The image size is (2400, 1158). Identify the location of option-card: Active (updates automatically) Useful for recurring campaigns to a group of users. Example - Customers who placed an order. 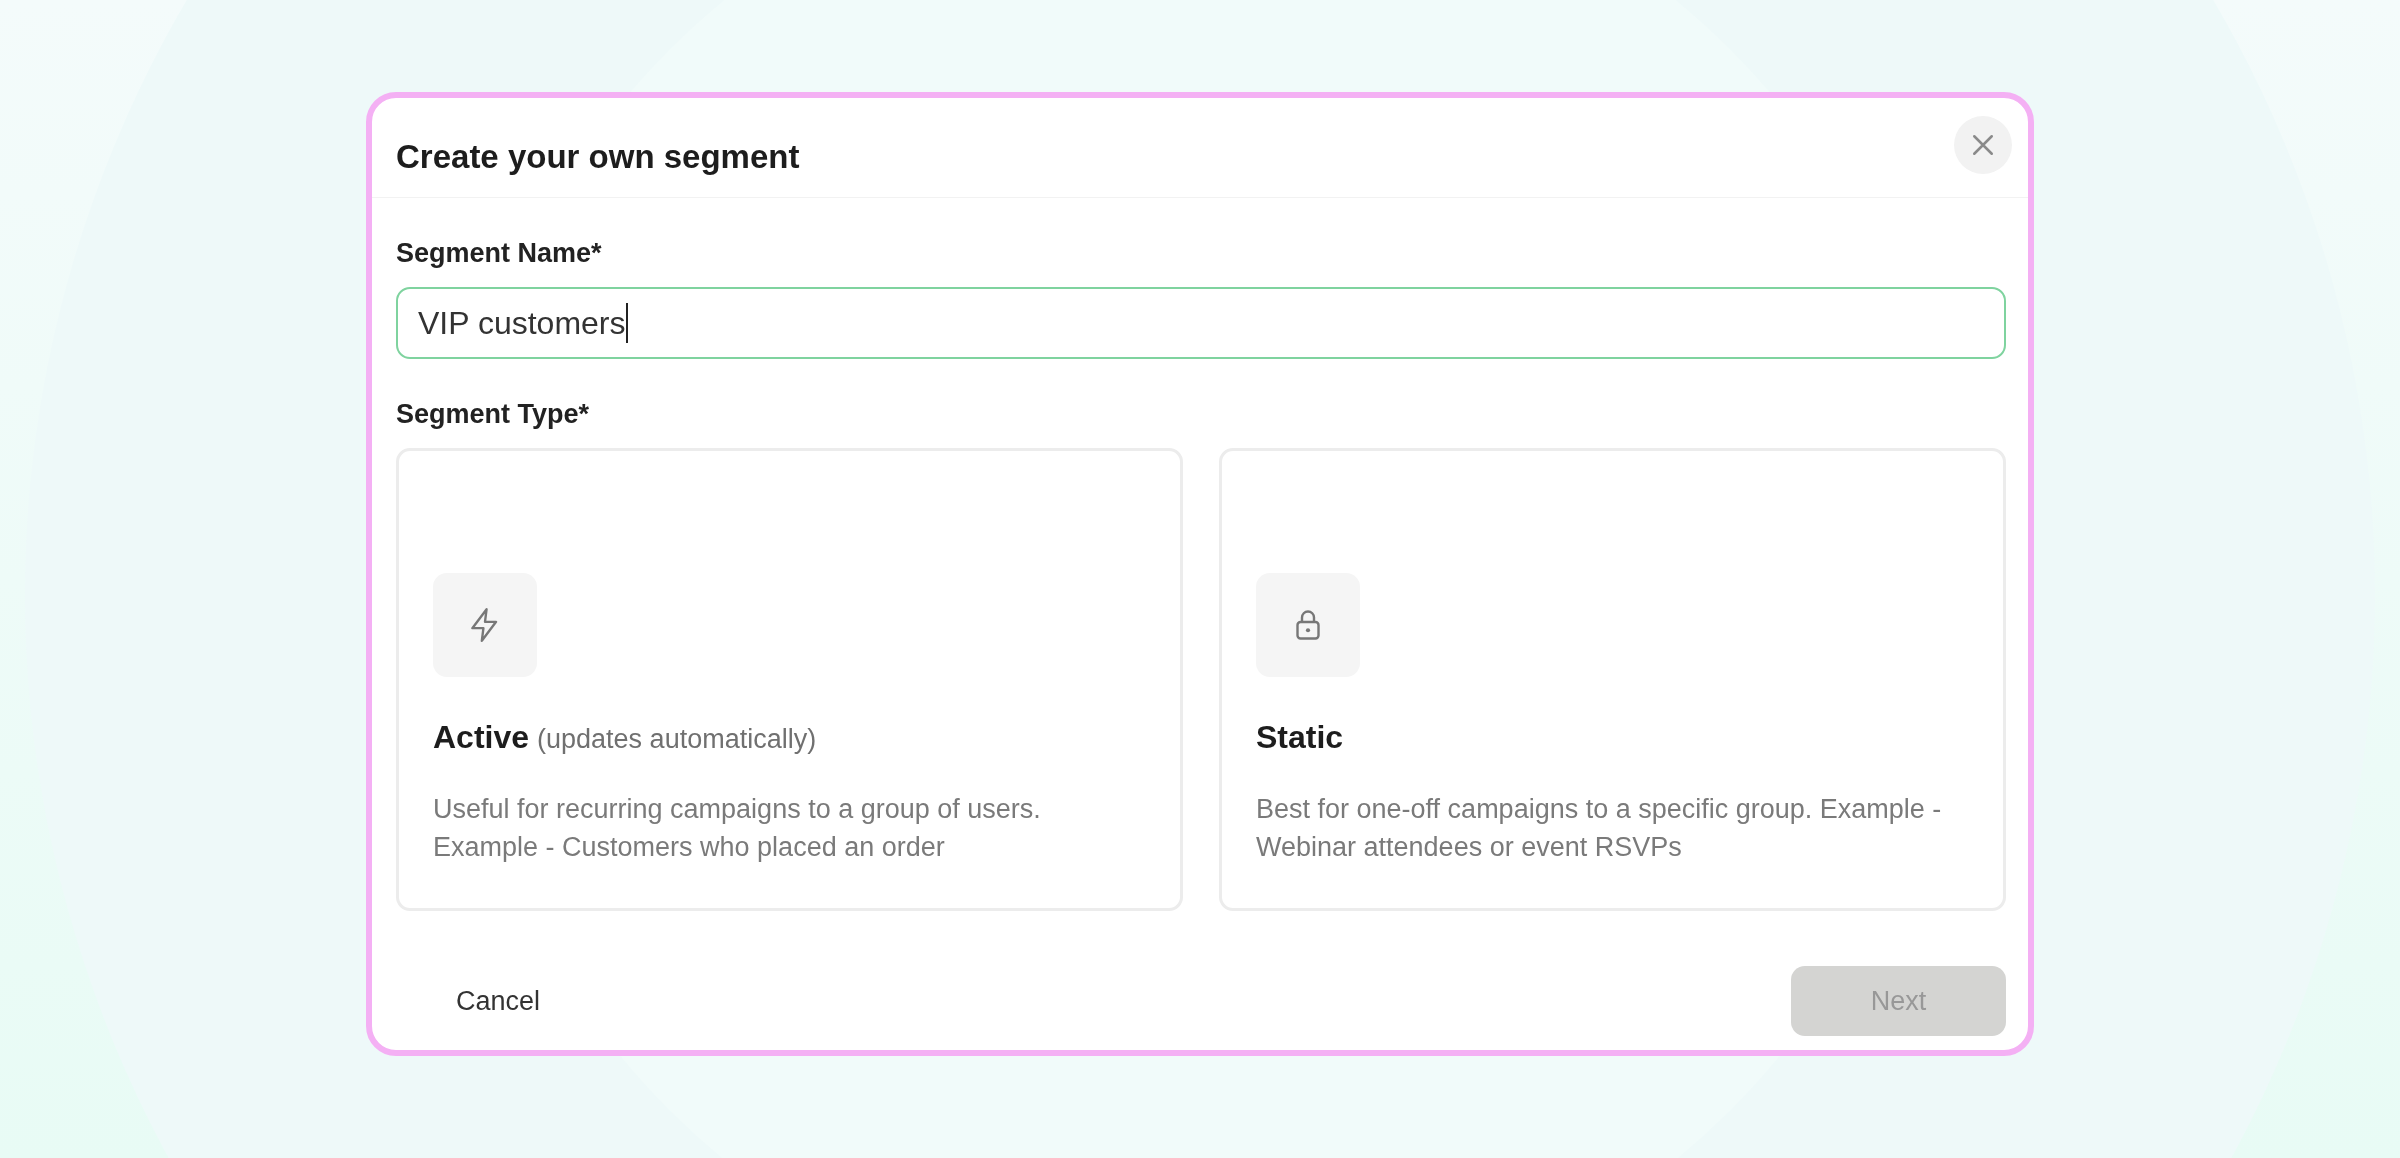
(789, 679).